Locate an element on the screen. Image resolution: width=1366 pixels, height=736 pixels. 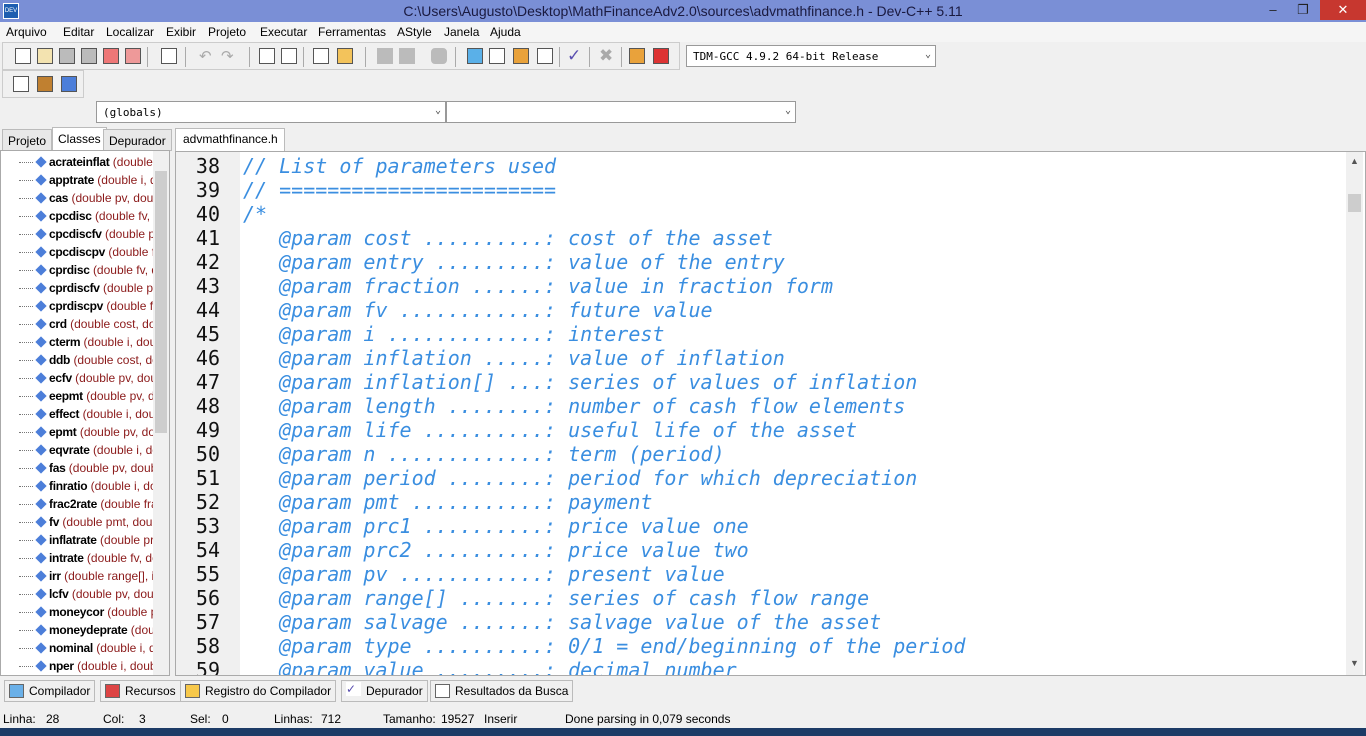
code-line: @param prc2 ..........: price value two is located at coordinates (496, 550).